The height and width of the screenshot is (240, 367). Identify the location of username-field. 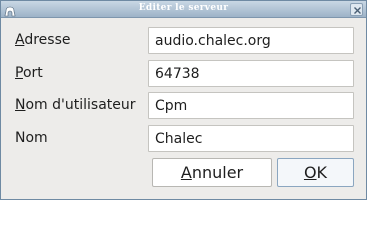
(251, 105).